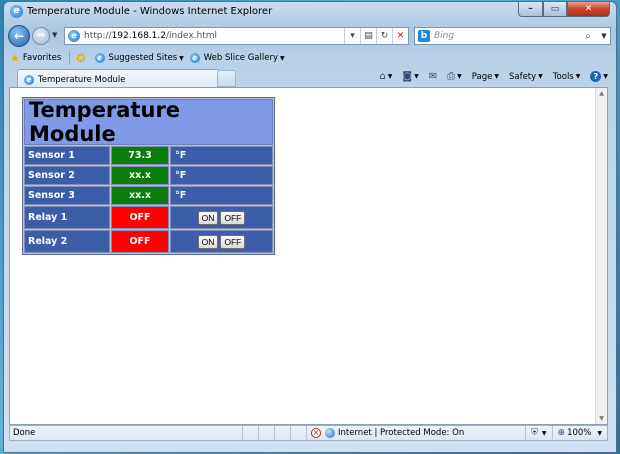 This screenshot has height=454, width=620. I want to click on bing-logo-icon: b, so click(424, 36).